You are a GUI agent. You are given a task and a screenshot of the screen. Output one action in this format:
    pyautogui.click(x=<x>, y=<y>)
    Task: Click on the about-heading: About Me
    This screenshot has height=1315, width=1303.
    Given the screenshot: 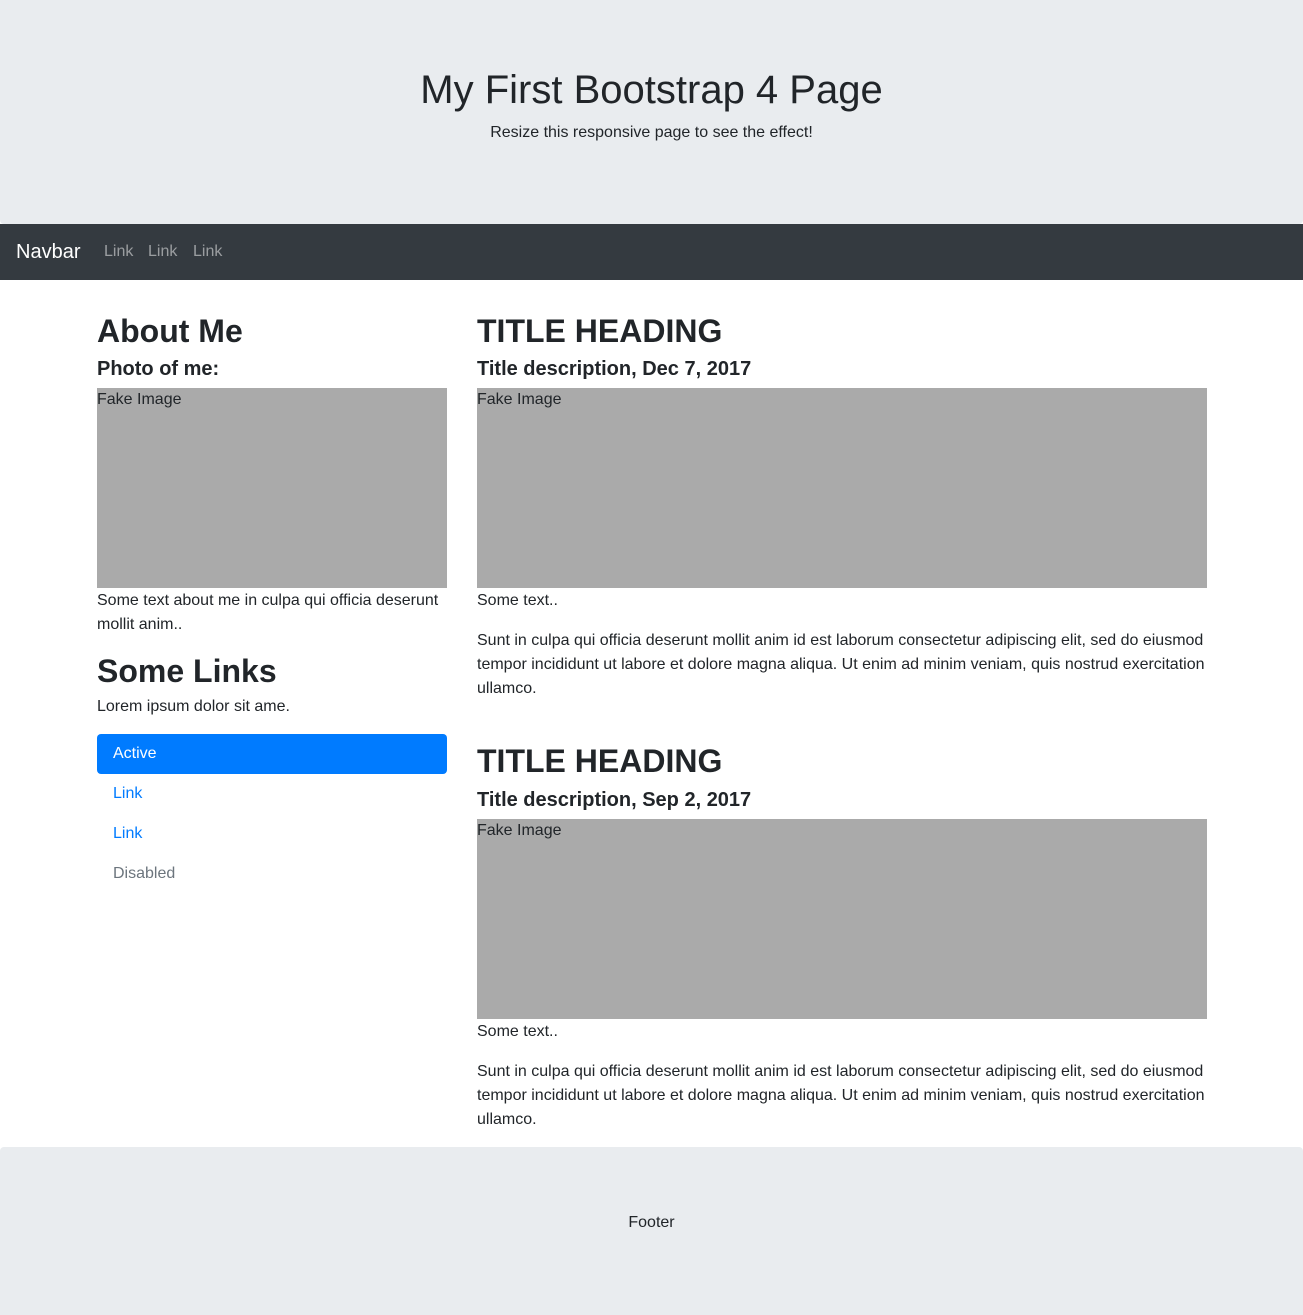 What is the action you would take?
    pyautogui.click(x=170, y=331)
    